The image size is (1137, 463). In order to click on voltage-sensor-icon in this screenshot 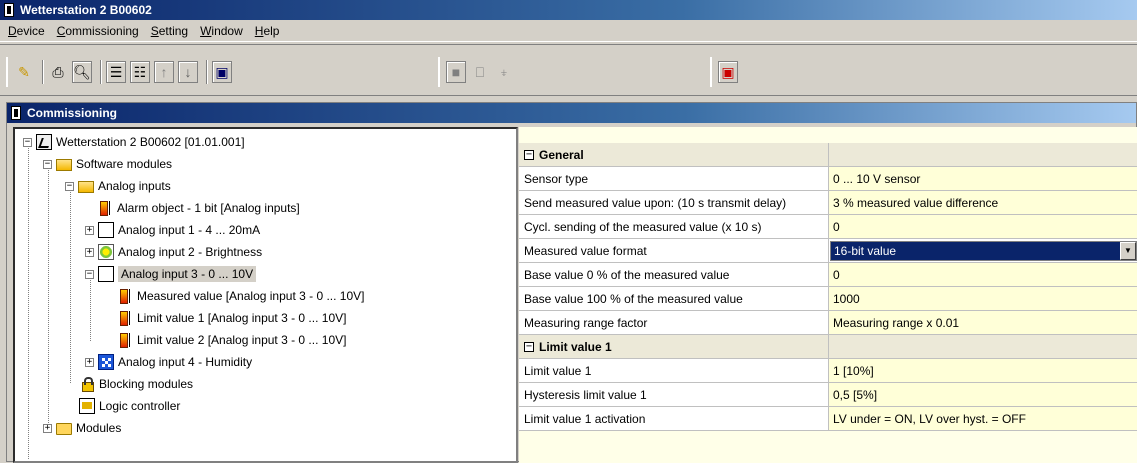, I will do `click(106, 274)`.